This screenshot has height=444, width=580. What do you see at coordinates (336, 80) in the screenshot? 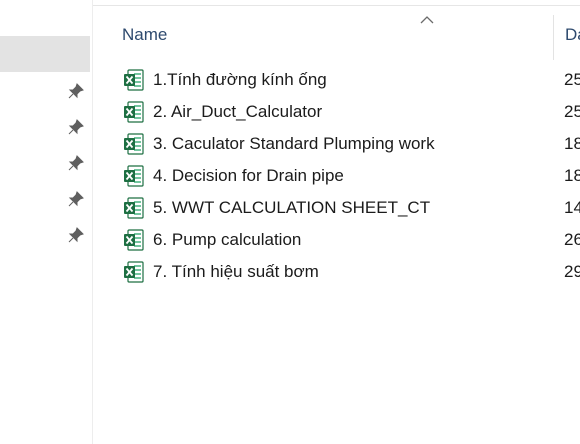
I see `file-row: 1.Tính đường kính ống 25` at bounding box center [336, 80].